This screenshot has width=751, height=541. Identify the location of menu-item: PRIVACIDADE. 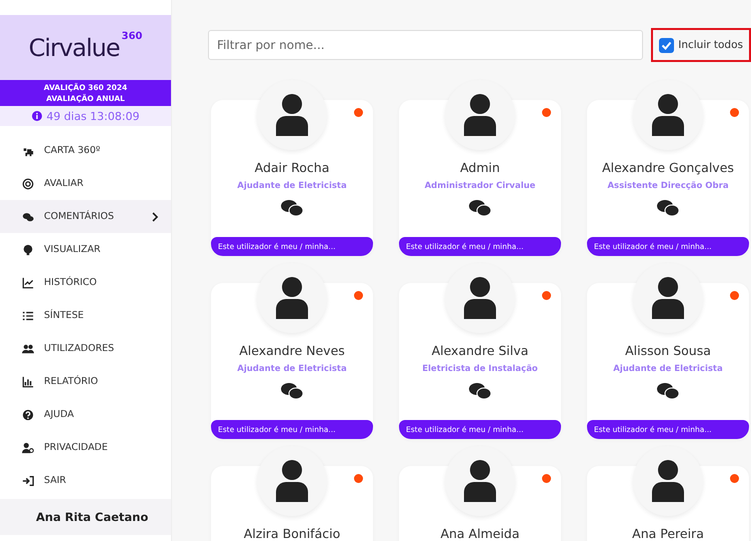
(85, 447).